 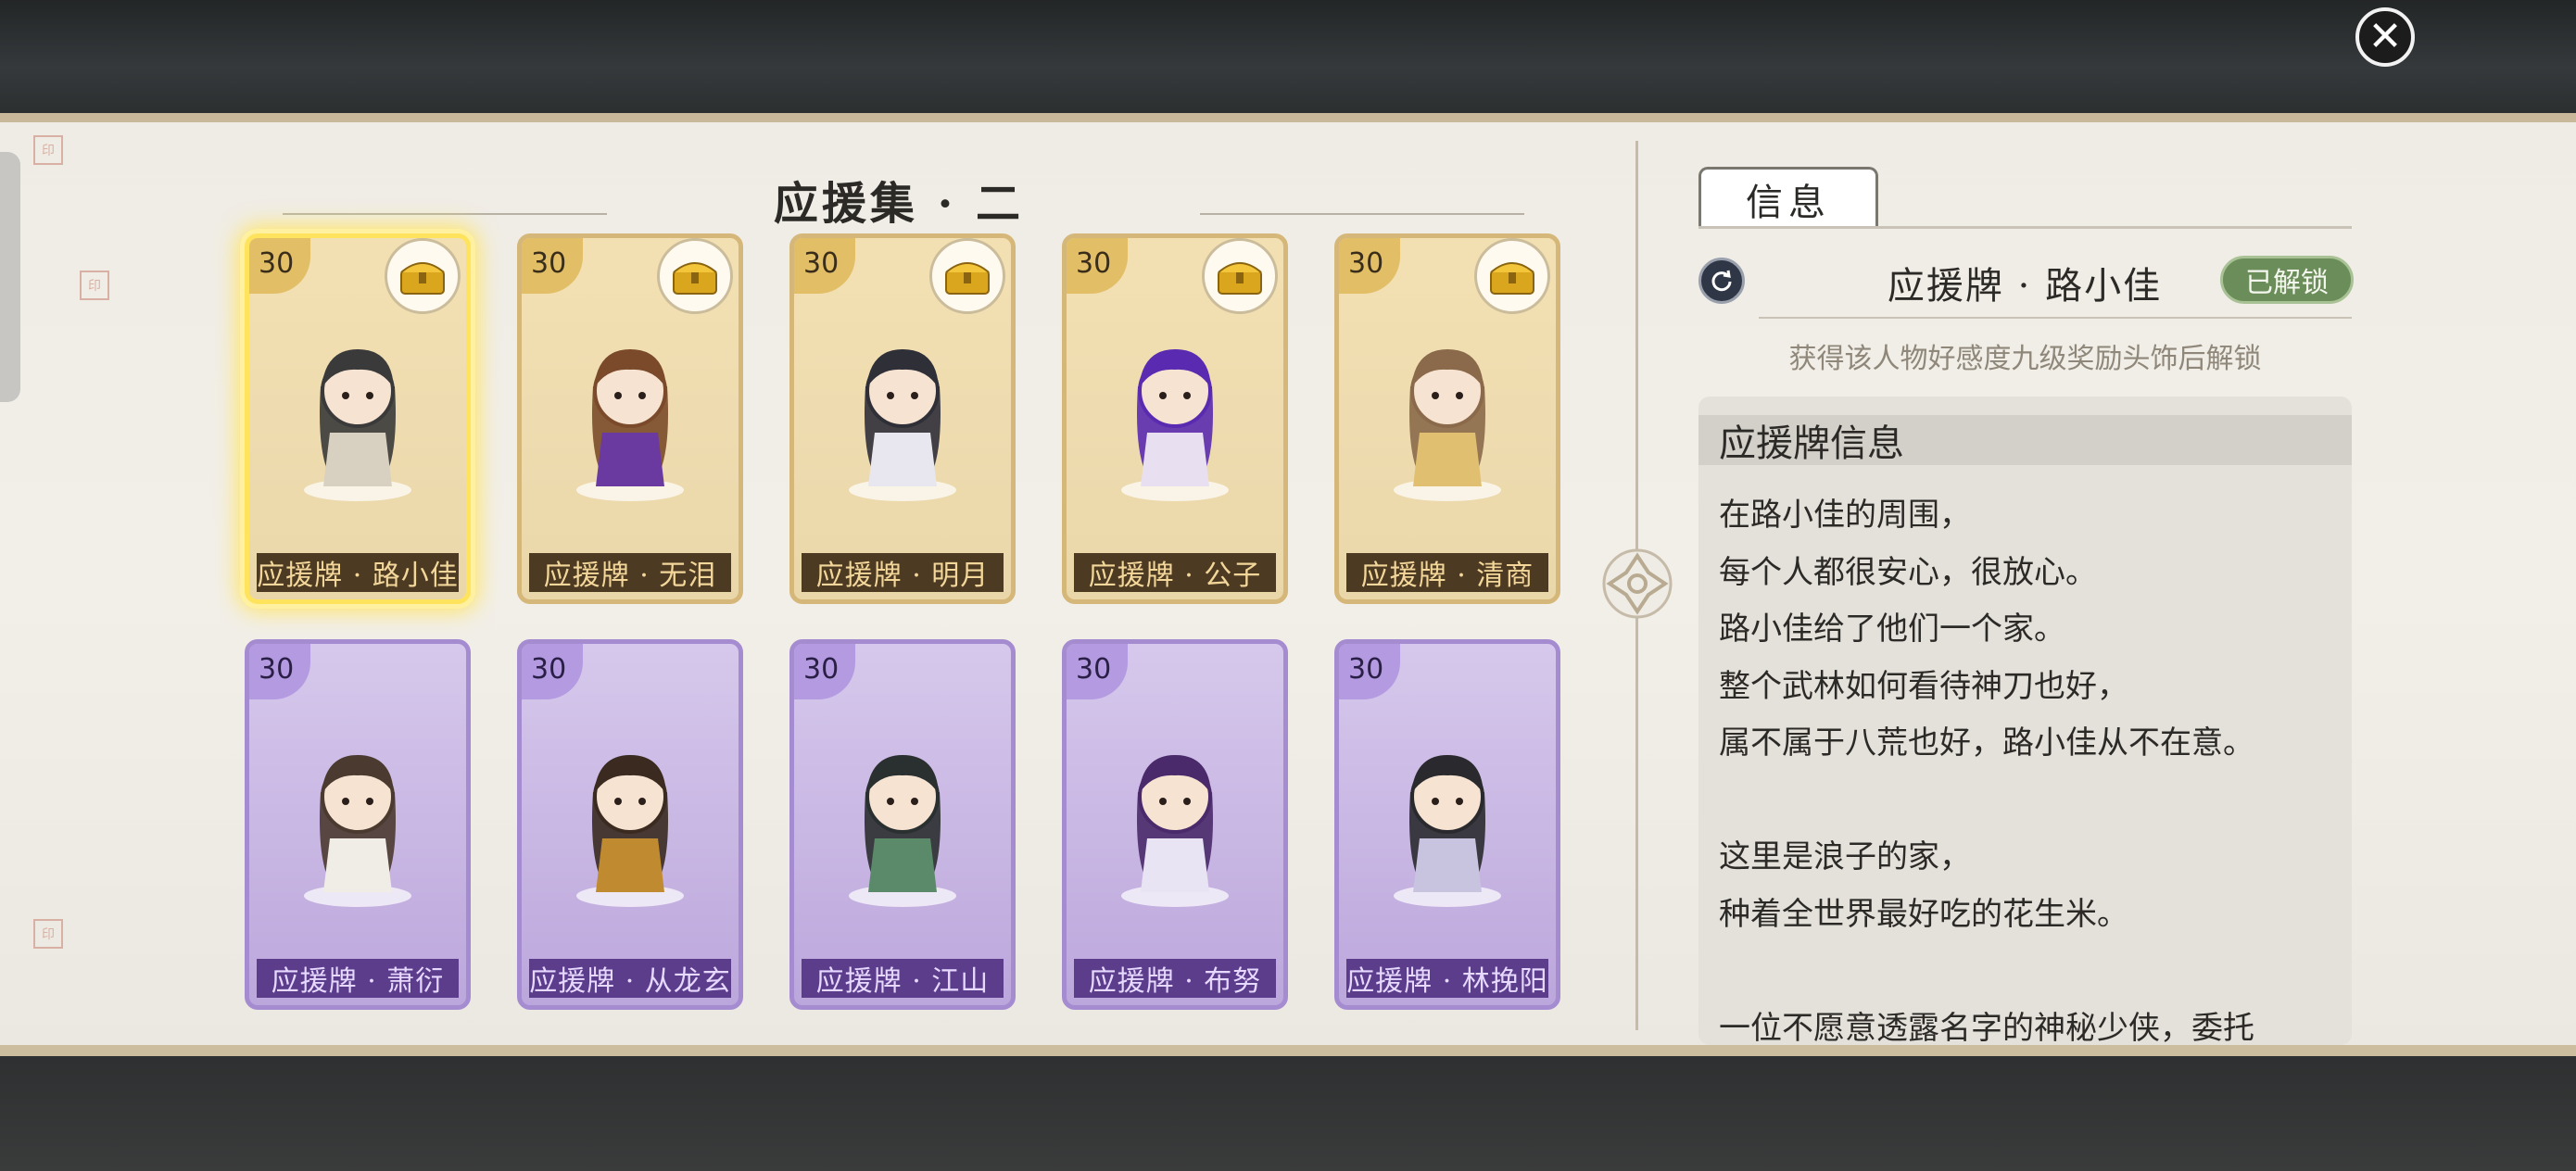 I want to click on support-card: 30 应援牌 · 布努, so click(x=1175, y=825).